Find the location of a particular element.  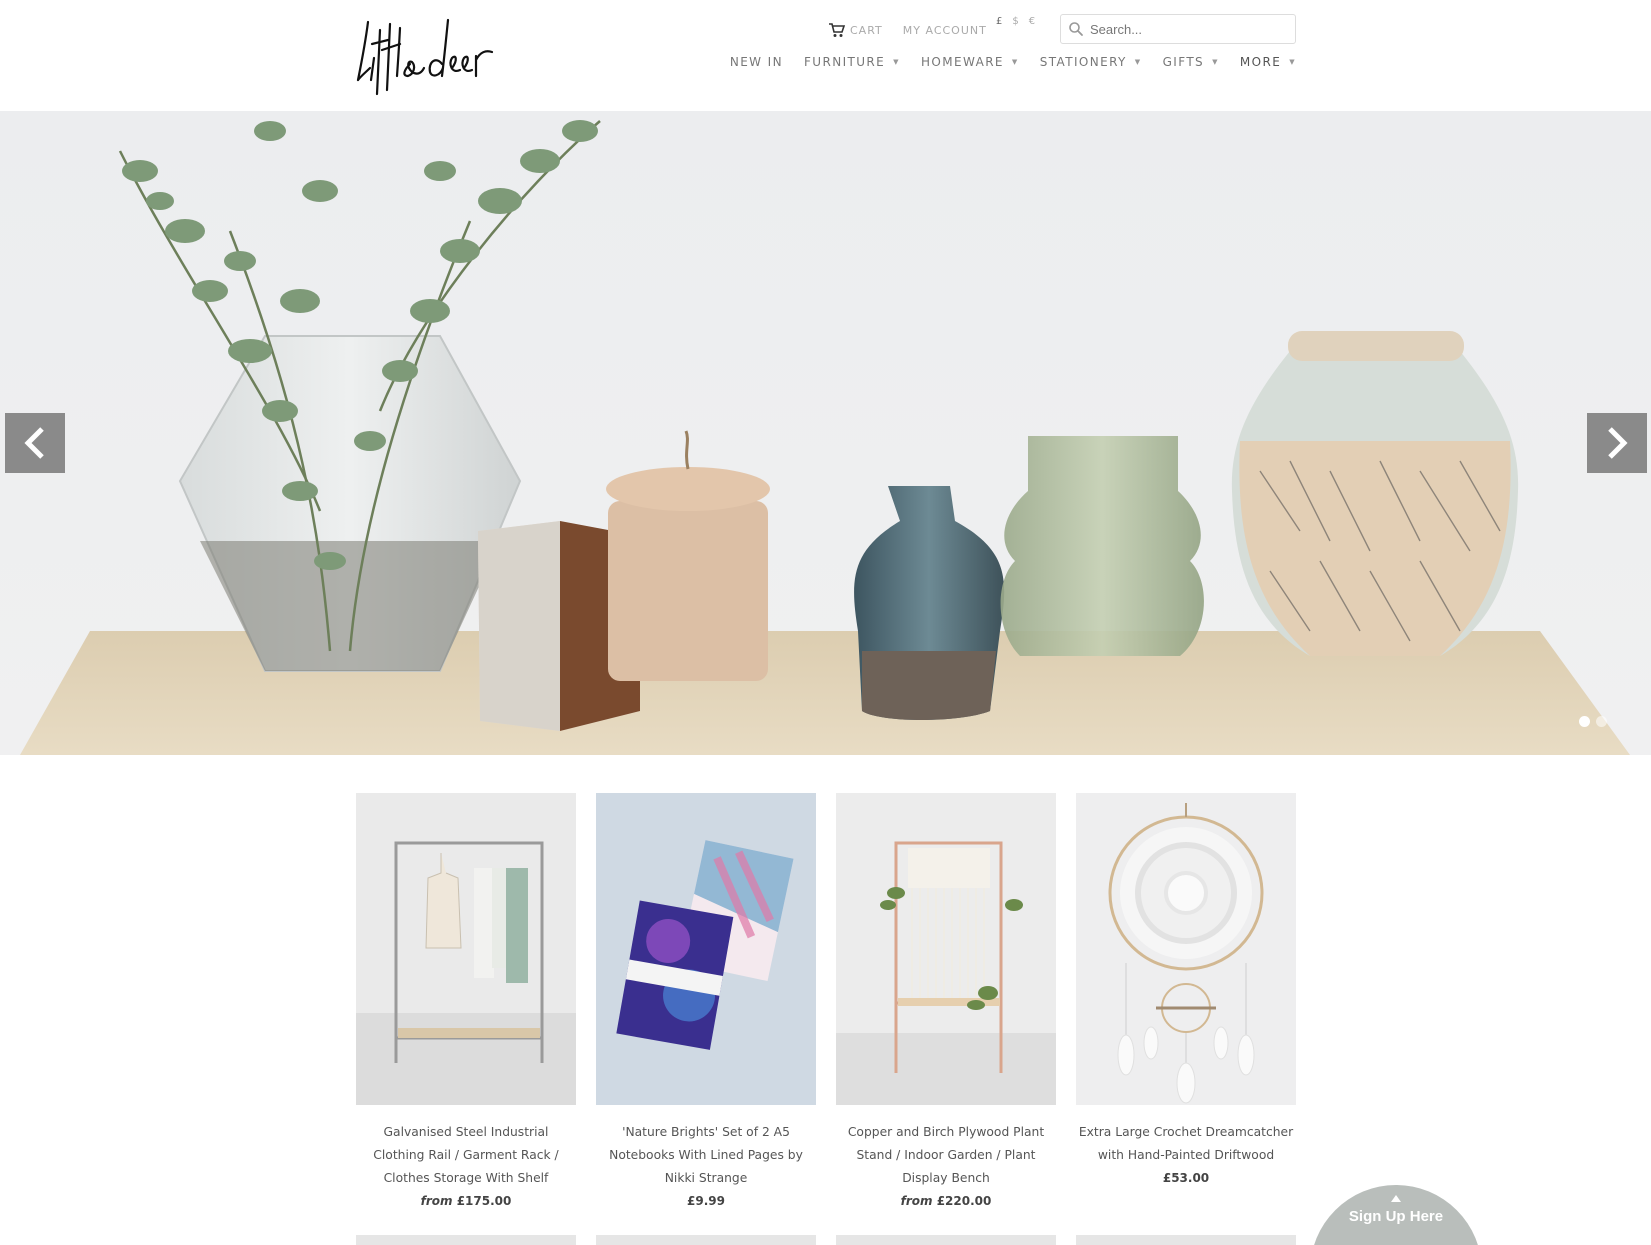

product-price: £53.00 is located at coordinates (1186, 1178).